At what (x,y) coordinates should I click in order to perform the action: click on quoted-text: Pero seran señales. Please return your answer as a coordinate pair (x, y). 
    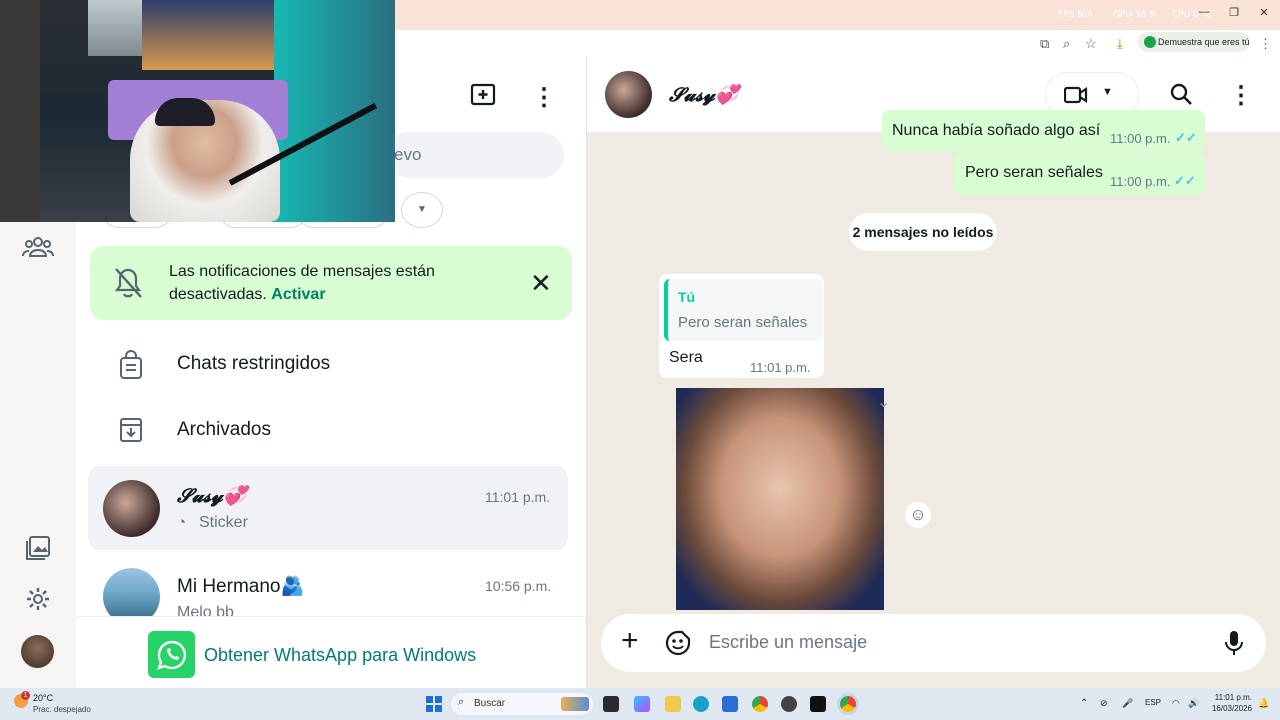
    Looking at the image, I should click on (743, 322).